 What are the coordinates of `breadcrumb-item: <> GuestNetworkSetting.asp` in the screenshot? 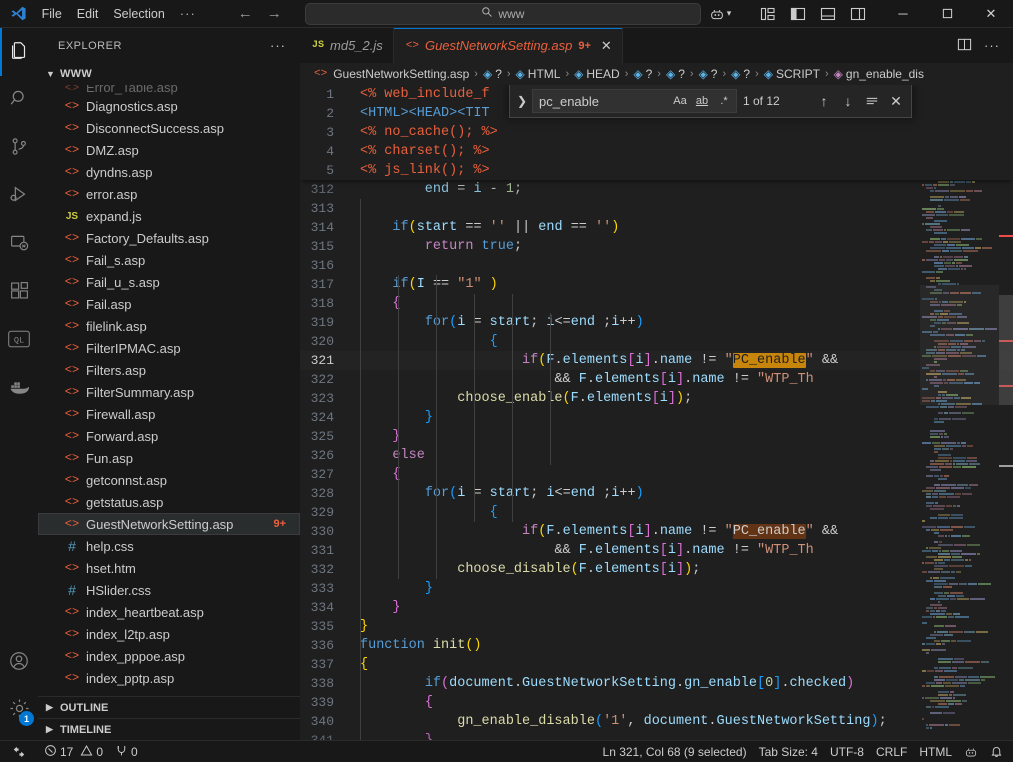 It's located at (391, 74).